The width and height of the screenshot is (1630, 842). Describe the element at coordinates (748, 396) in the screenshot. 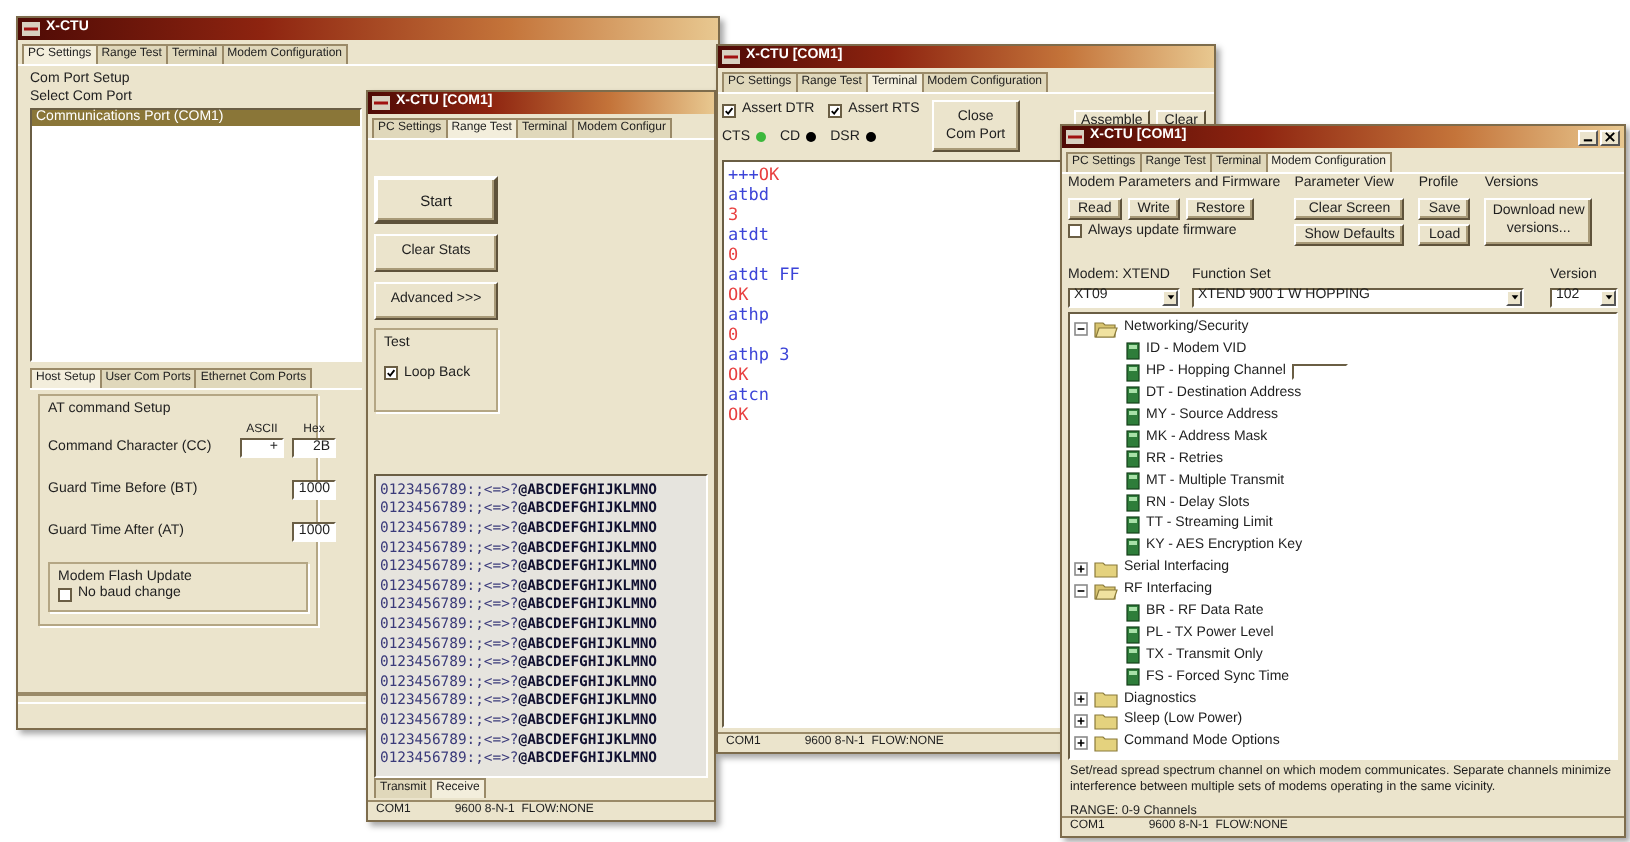

I see `terminal-text: atcn` at that location.